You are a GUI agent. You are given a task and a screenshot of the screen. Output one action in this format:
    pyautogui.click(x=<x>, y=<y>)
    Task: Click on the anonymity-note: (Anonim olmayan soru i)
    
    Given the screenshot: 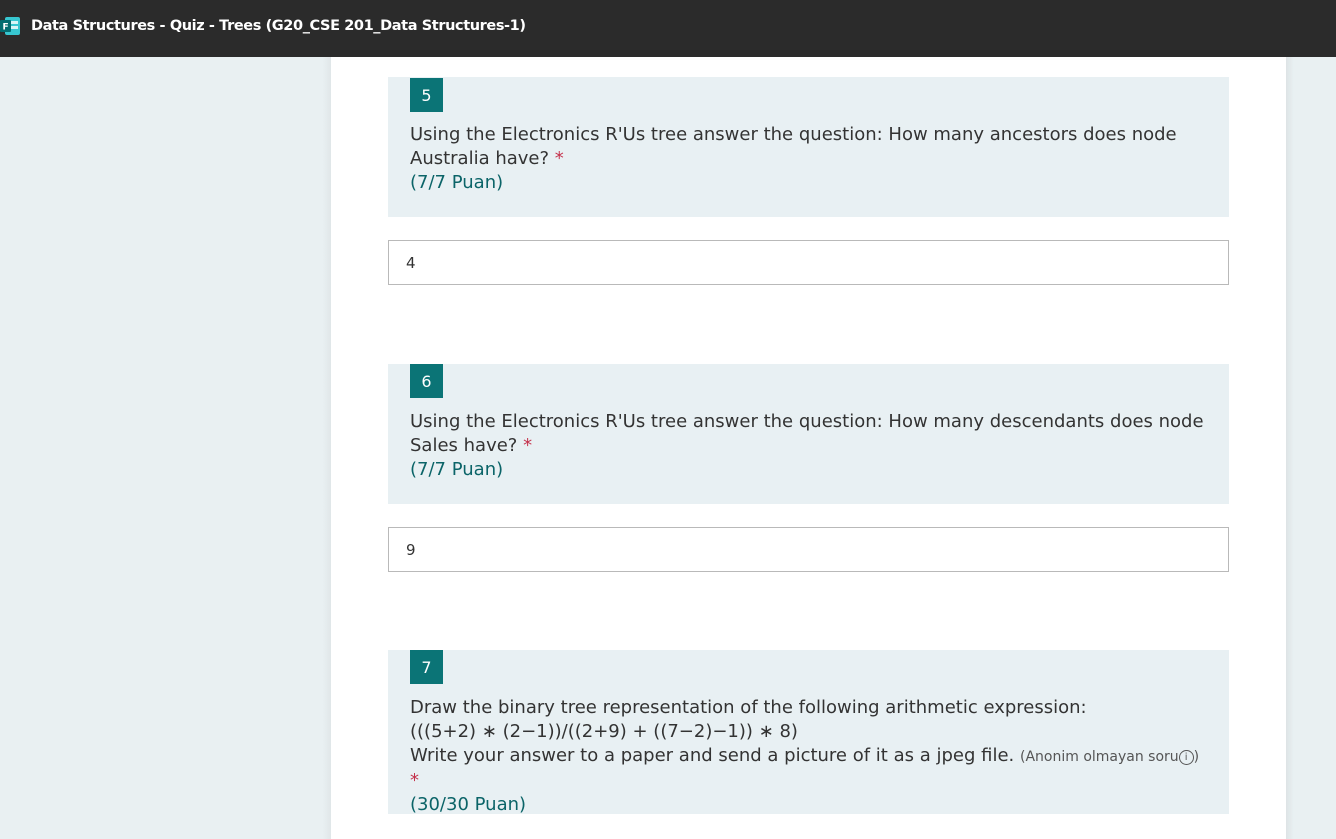 What is the action you would take?
    pyautogui.click(x=1109, y=757)
    